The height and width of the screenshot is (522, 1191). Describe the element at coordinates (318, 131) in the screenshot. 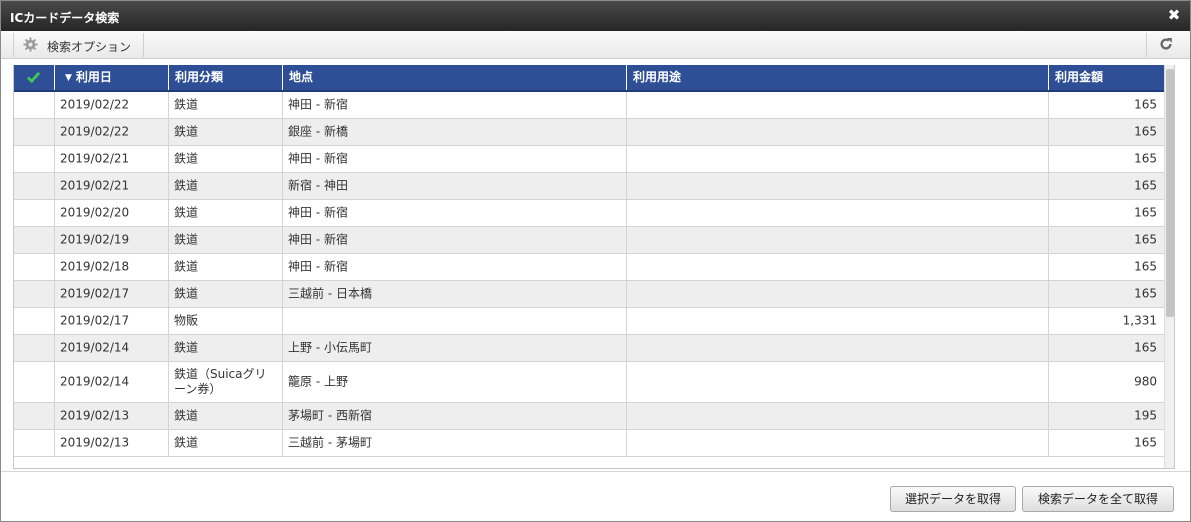

I see `place-cell-text: 銀座 - 新橋` at that location.